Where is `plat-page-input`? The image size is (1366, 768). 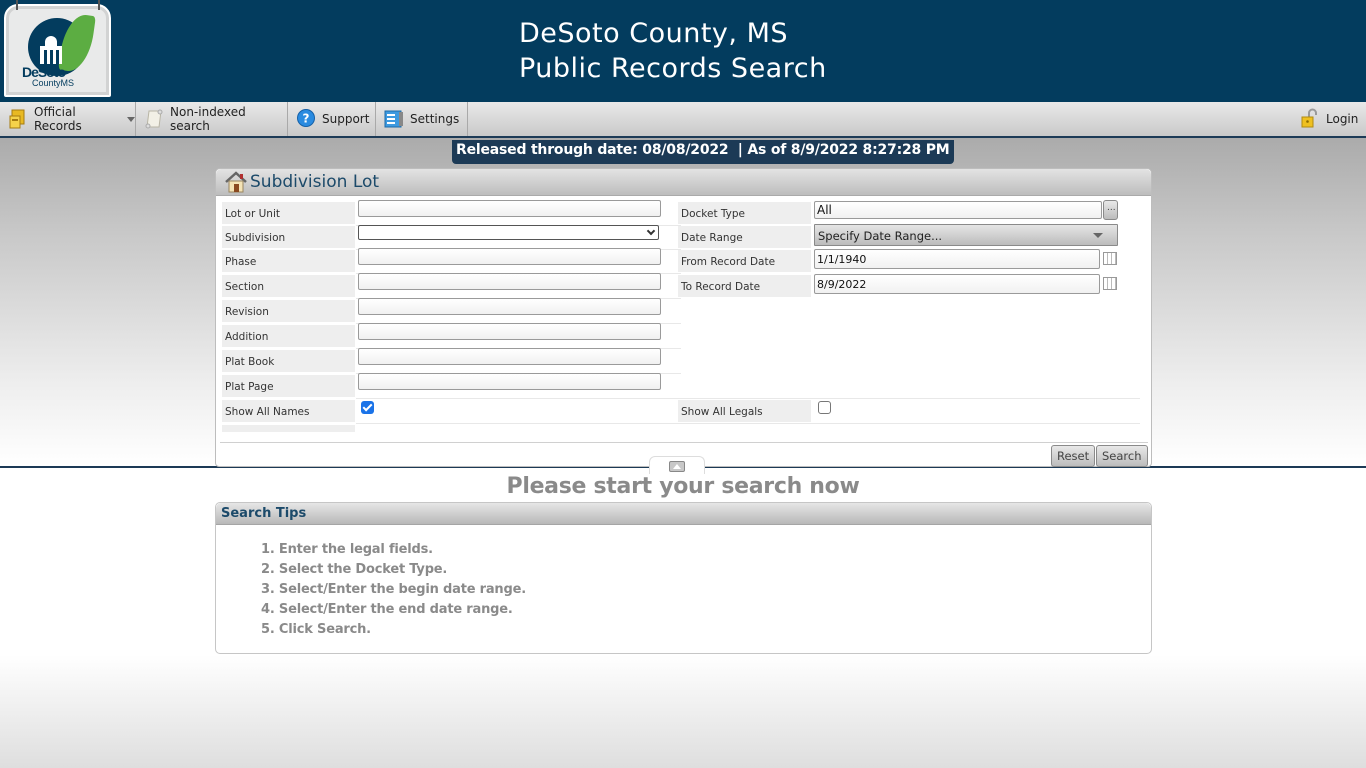
plat-page-input is located at coordinates (509, 381).